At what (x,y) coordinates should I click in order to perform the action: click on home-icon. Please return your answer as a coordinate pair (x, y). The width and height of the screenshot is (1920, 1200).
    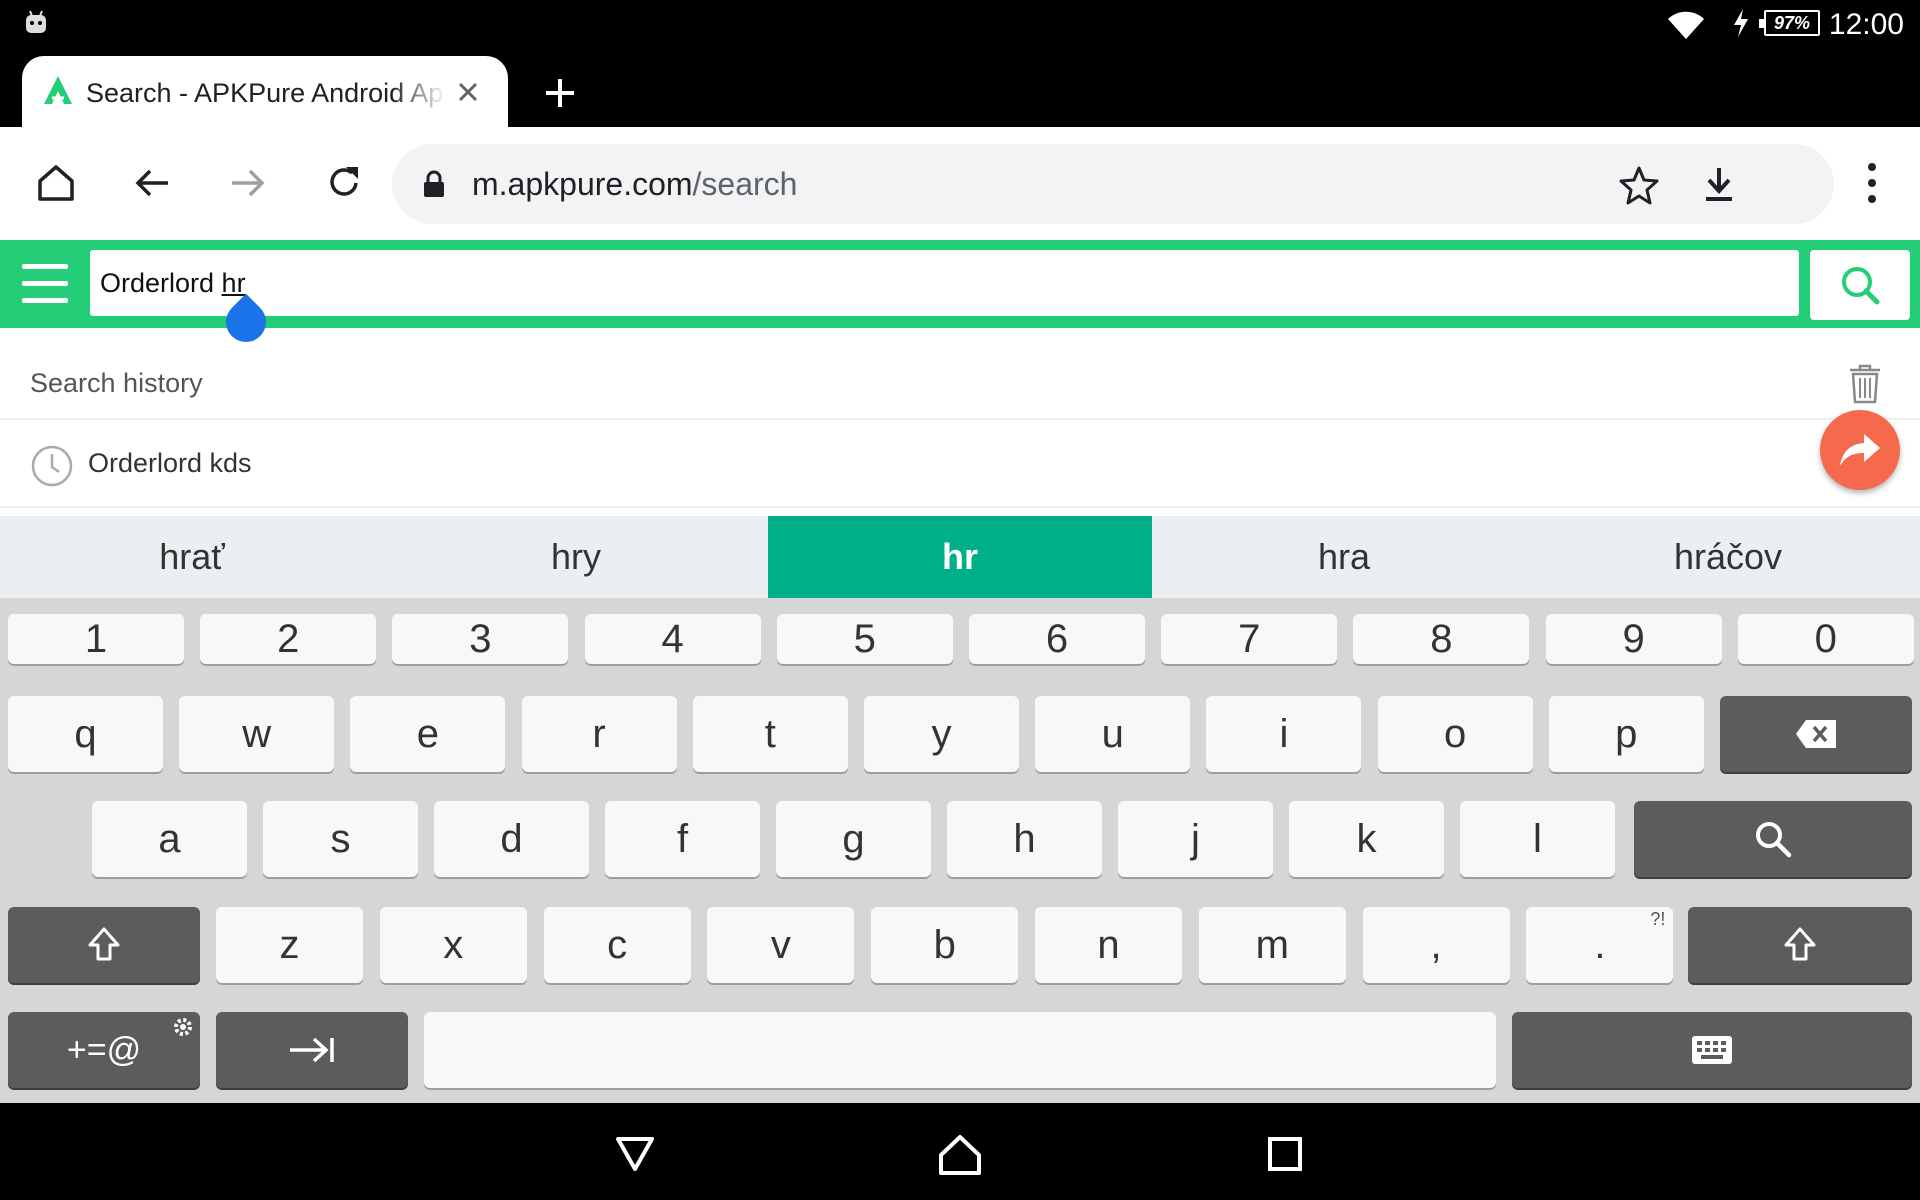
    Looking at the image, I should click on (56, 183).